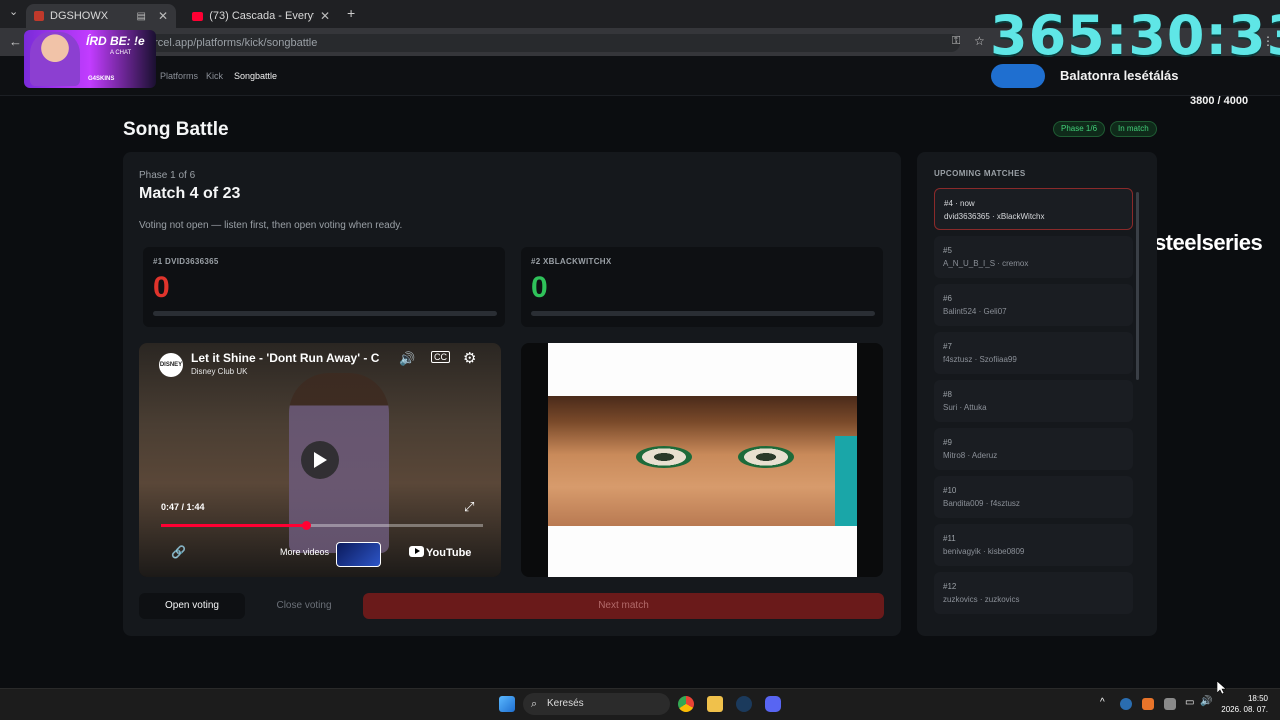 The image size is (1280, 720). What do you see at coordinates (449, 553) in the screenshot?
I see `youtube-wordmark: YouTube` at bounding box center [449, 553].